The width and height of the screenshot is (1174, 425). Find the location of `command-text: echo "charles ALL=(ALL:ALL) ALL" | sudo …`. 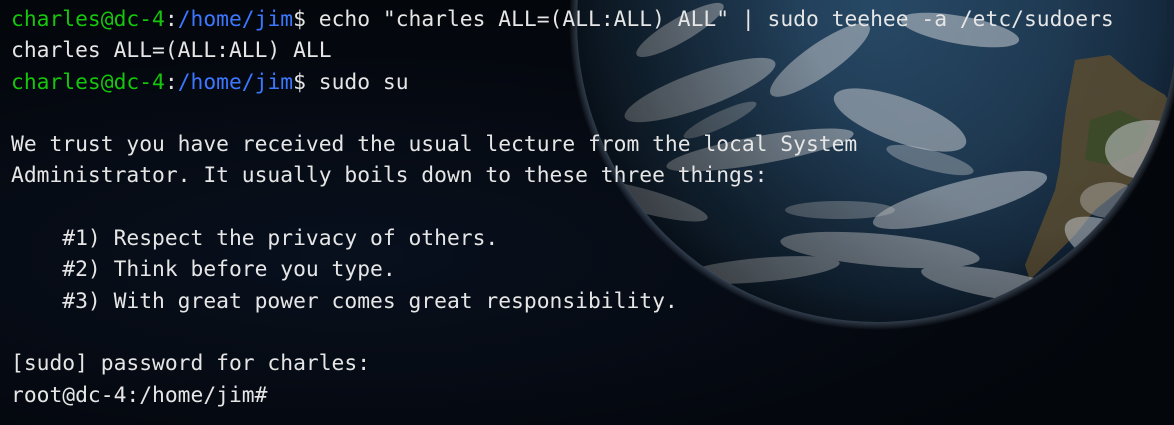

command-text: echo "charles ALL=(ALL:ALL) ALL" | sudo … is located at coordinates (709, 19).